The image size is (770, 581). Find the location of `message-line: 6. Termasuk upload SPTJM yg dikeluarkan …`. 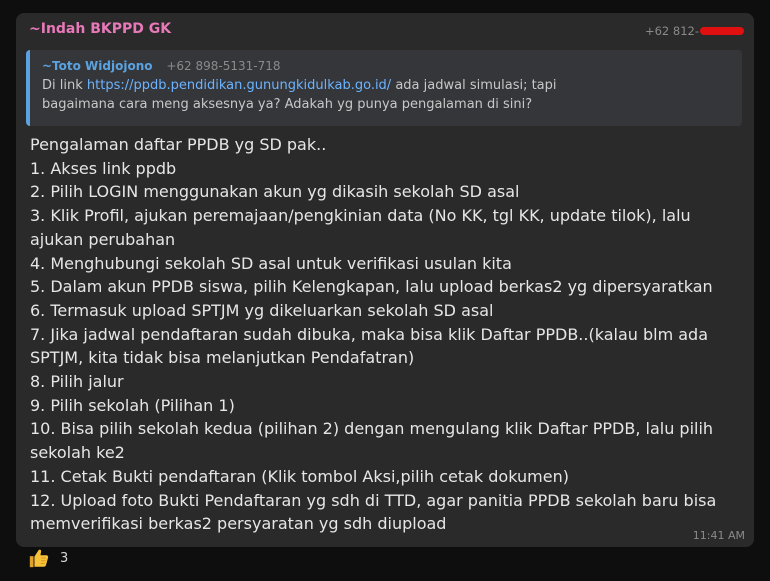

message-line: 6. Termasuk upload SPTJM yg dikeluarkan … is located at coordinates (262, 310).